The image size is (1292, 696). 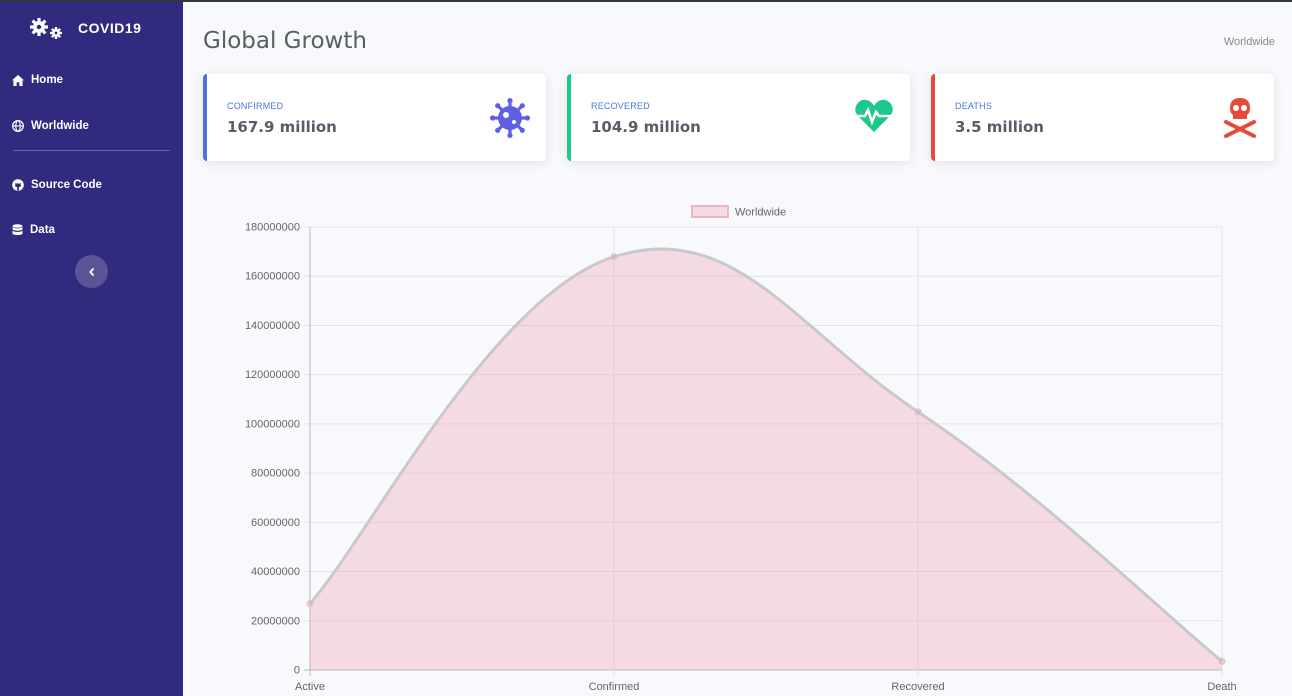 I want to click on top-border, so click(x=646, y=1).